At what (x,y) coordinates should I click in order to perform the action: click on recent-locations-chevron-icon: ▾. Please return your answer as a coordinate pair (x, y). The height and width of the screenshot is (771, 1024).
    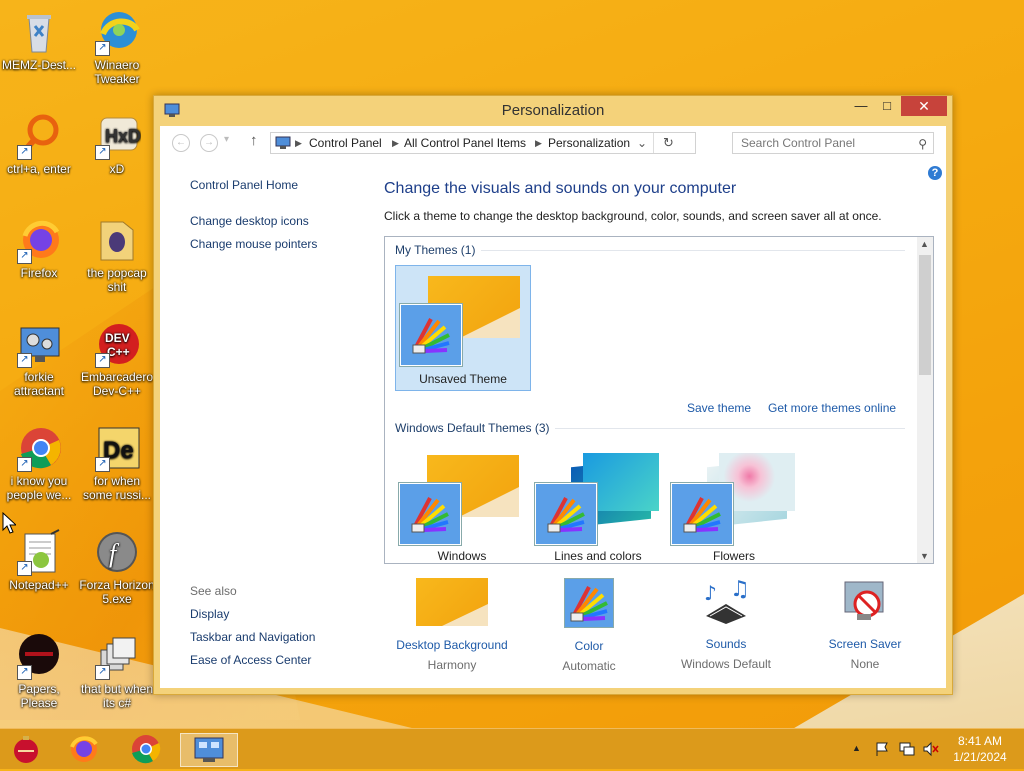
    Looking at the image, I should click on (226, 139).